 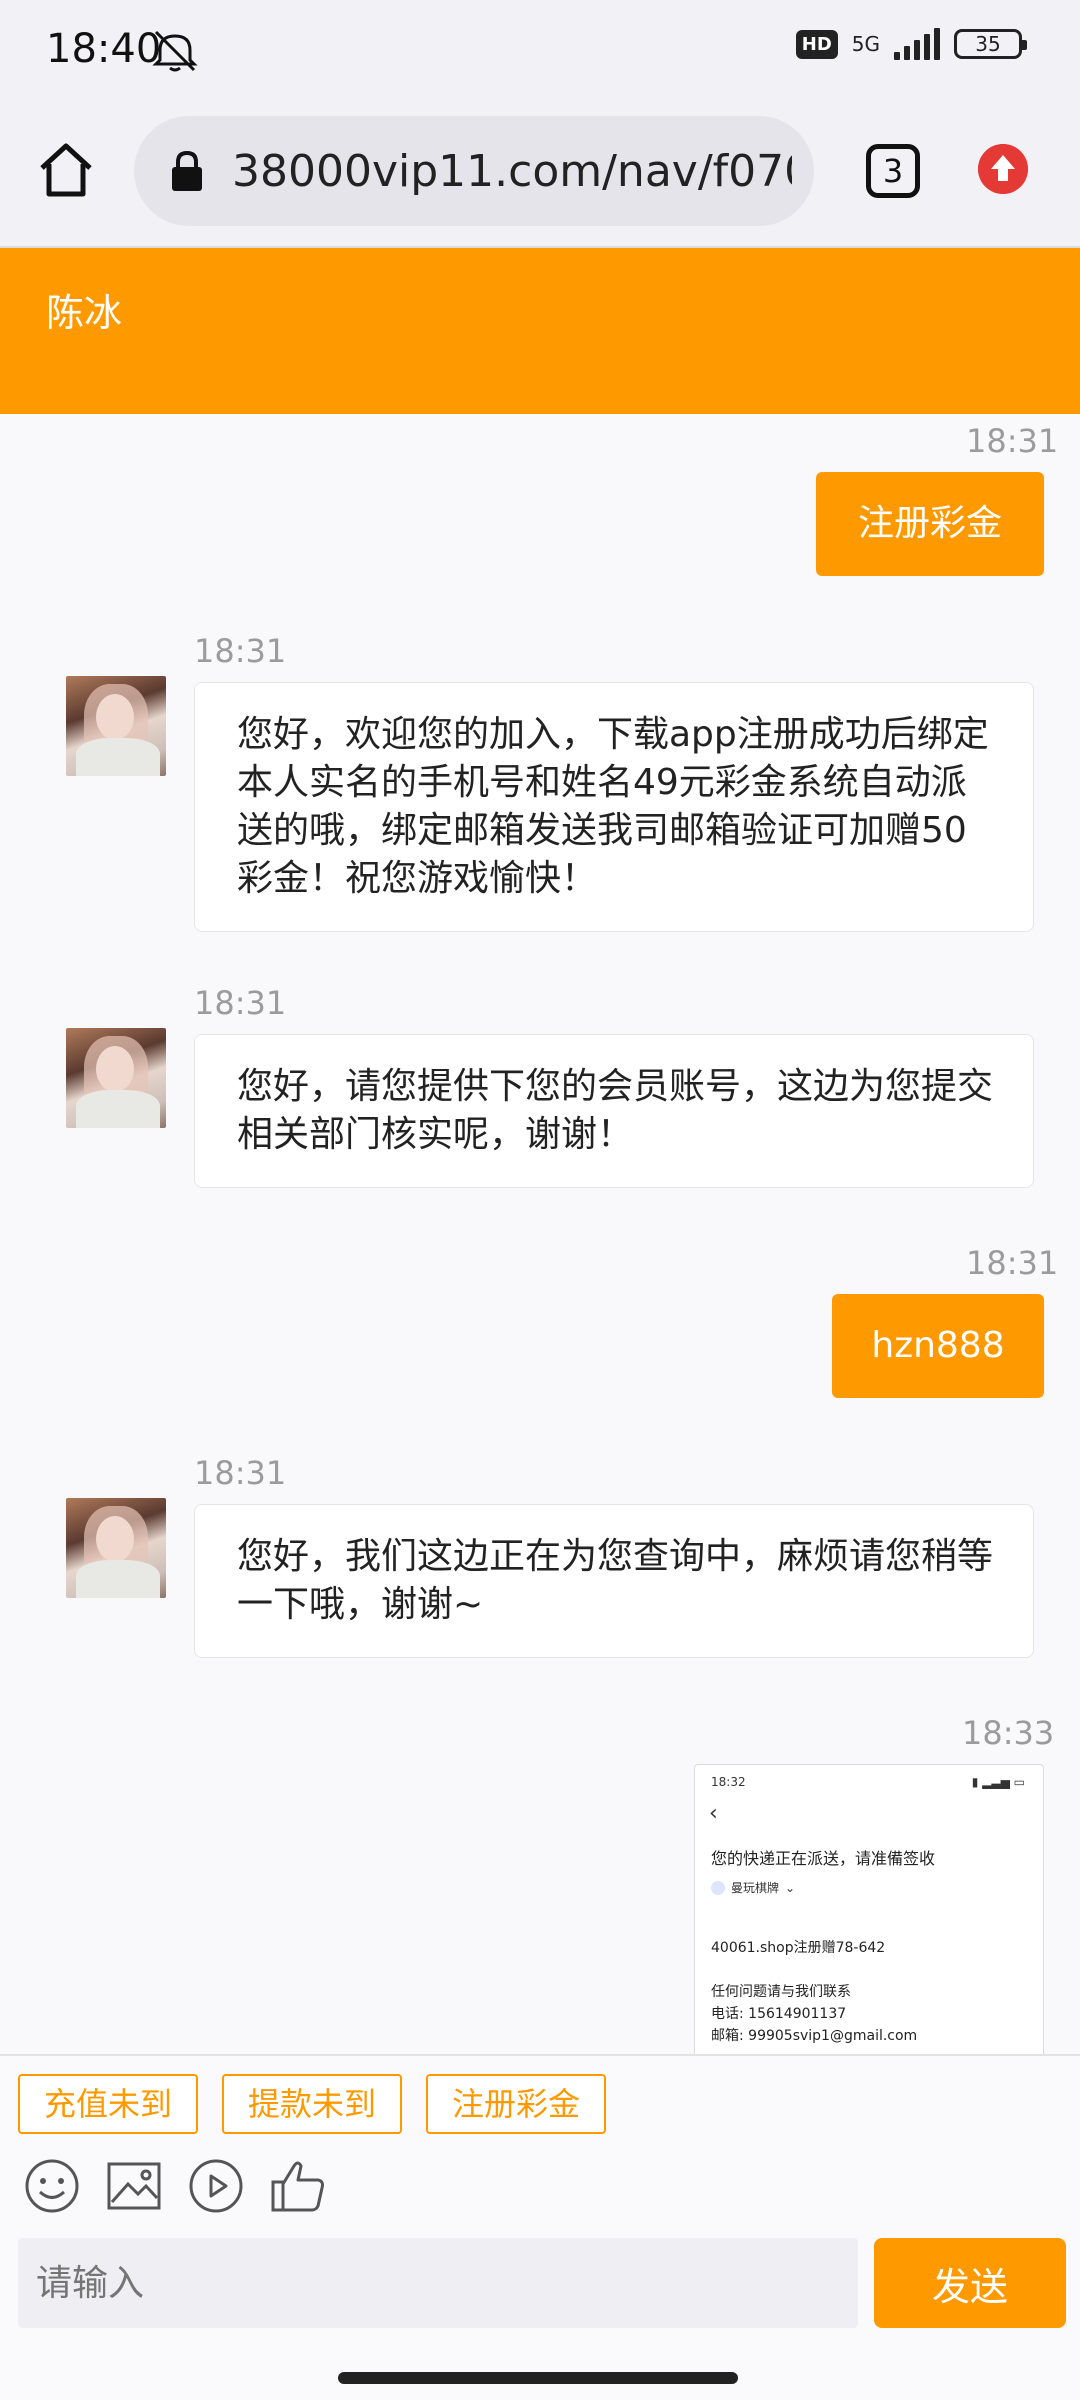 What do you see at coordinates (216, 2186) in the screenshot?
I see `video-icon` at bounding box center [216, 2186].